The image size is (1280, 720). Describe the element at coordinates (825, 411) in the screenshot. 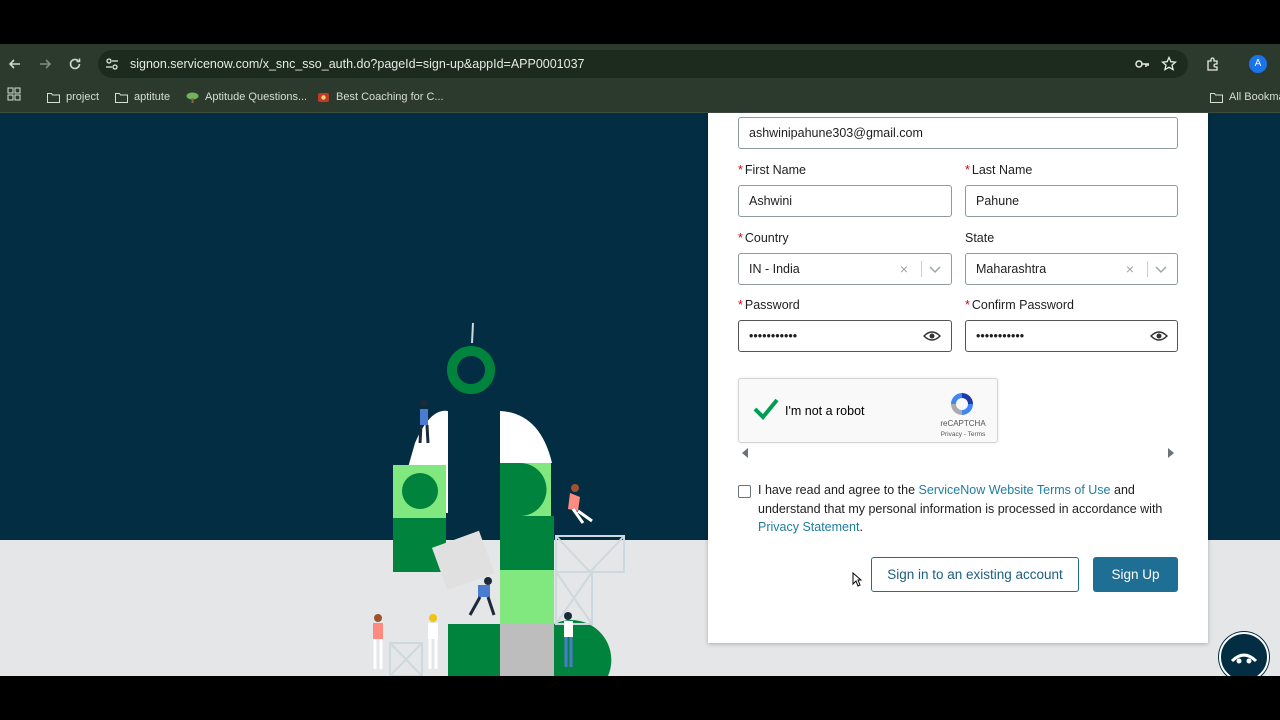

I see `recaptcha-label: I'm not a robot` at that location.